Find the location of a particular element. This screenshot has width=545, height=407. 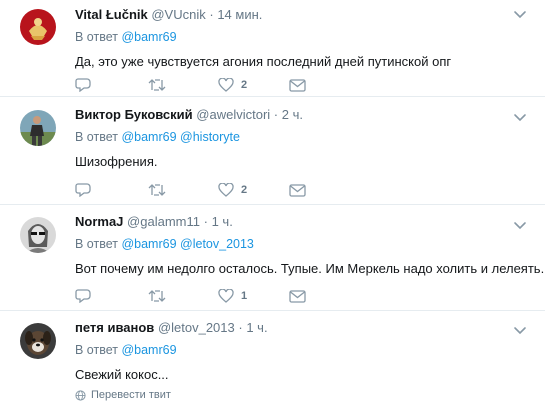

like-button: 1 is located at coordinates (232, 296).